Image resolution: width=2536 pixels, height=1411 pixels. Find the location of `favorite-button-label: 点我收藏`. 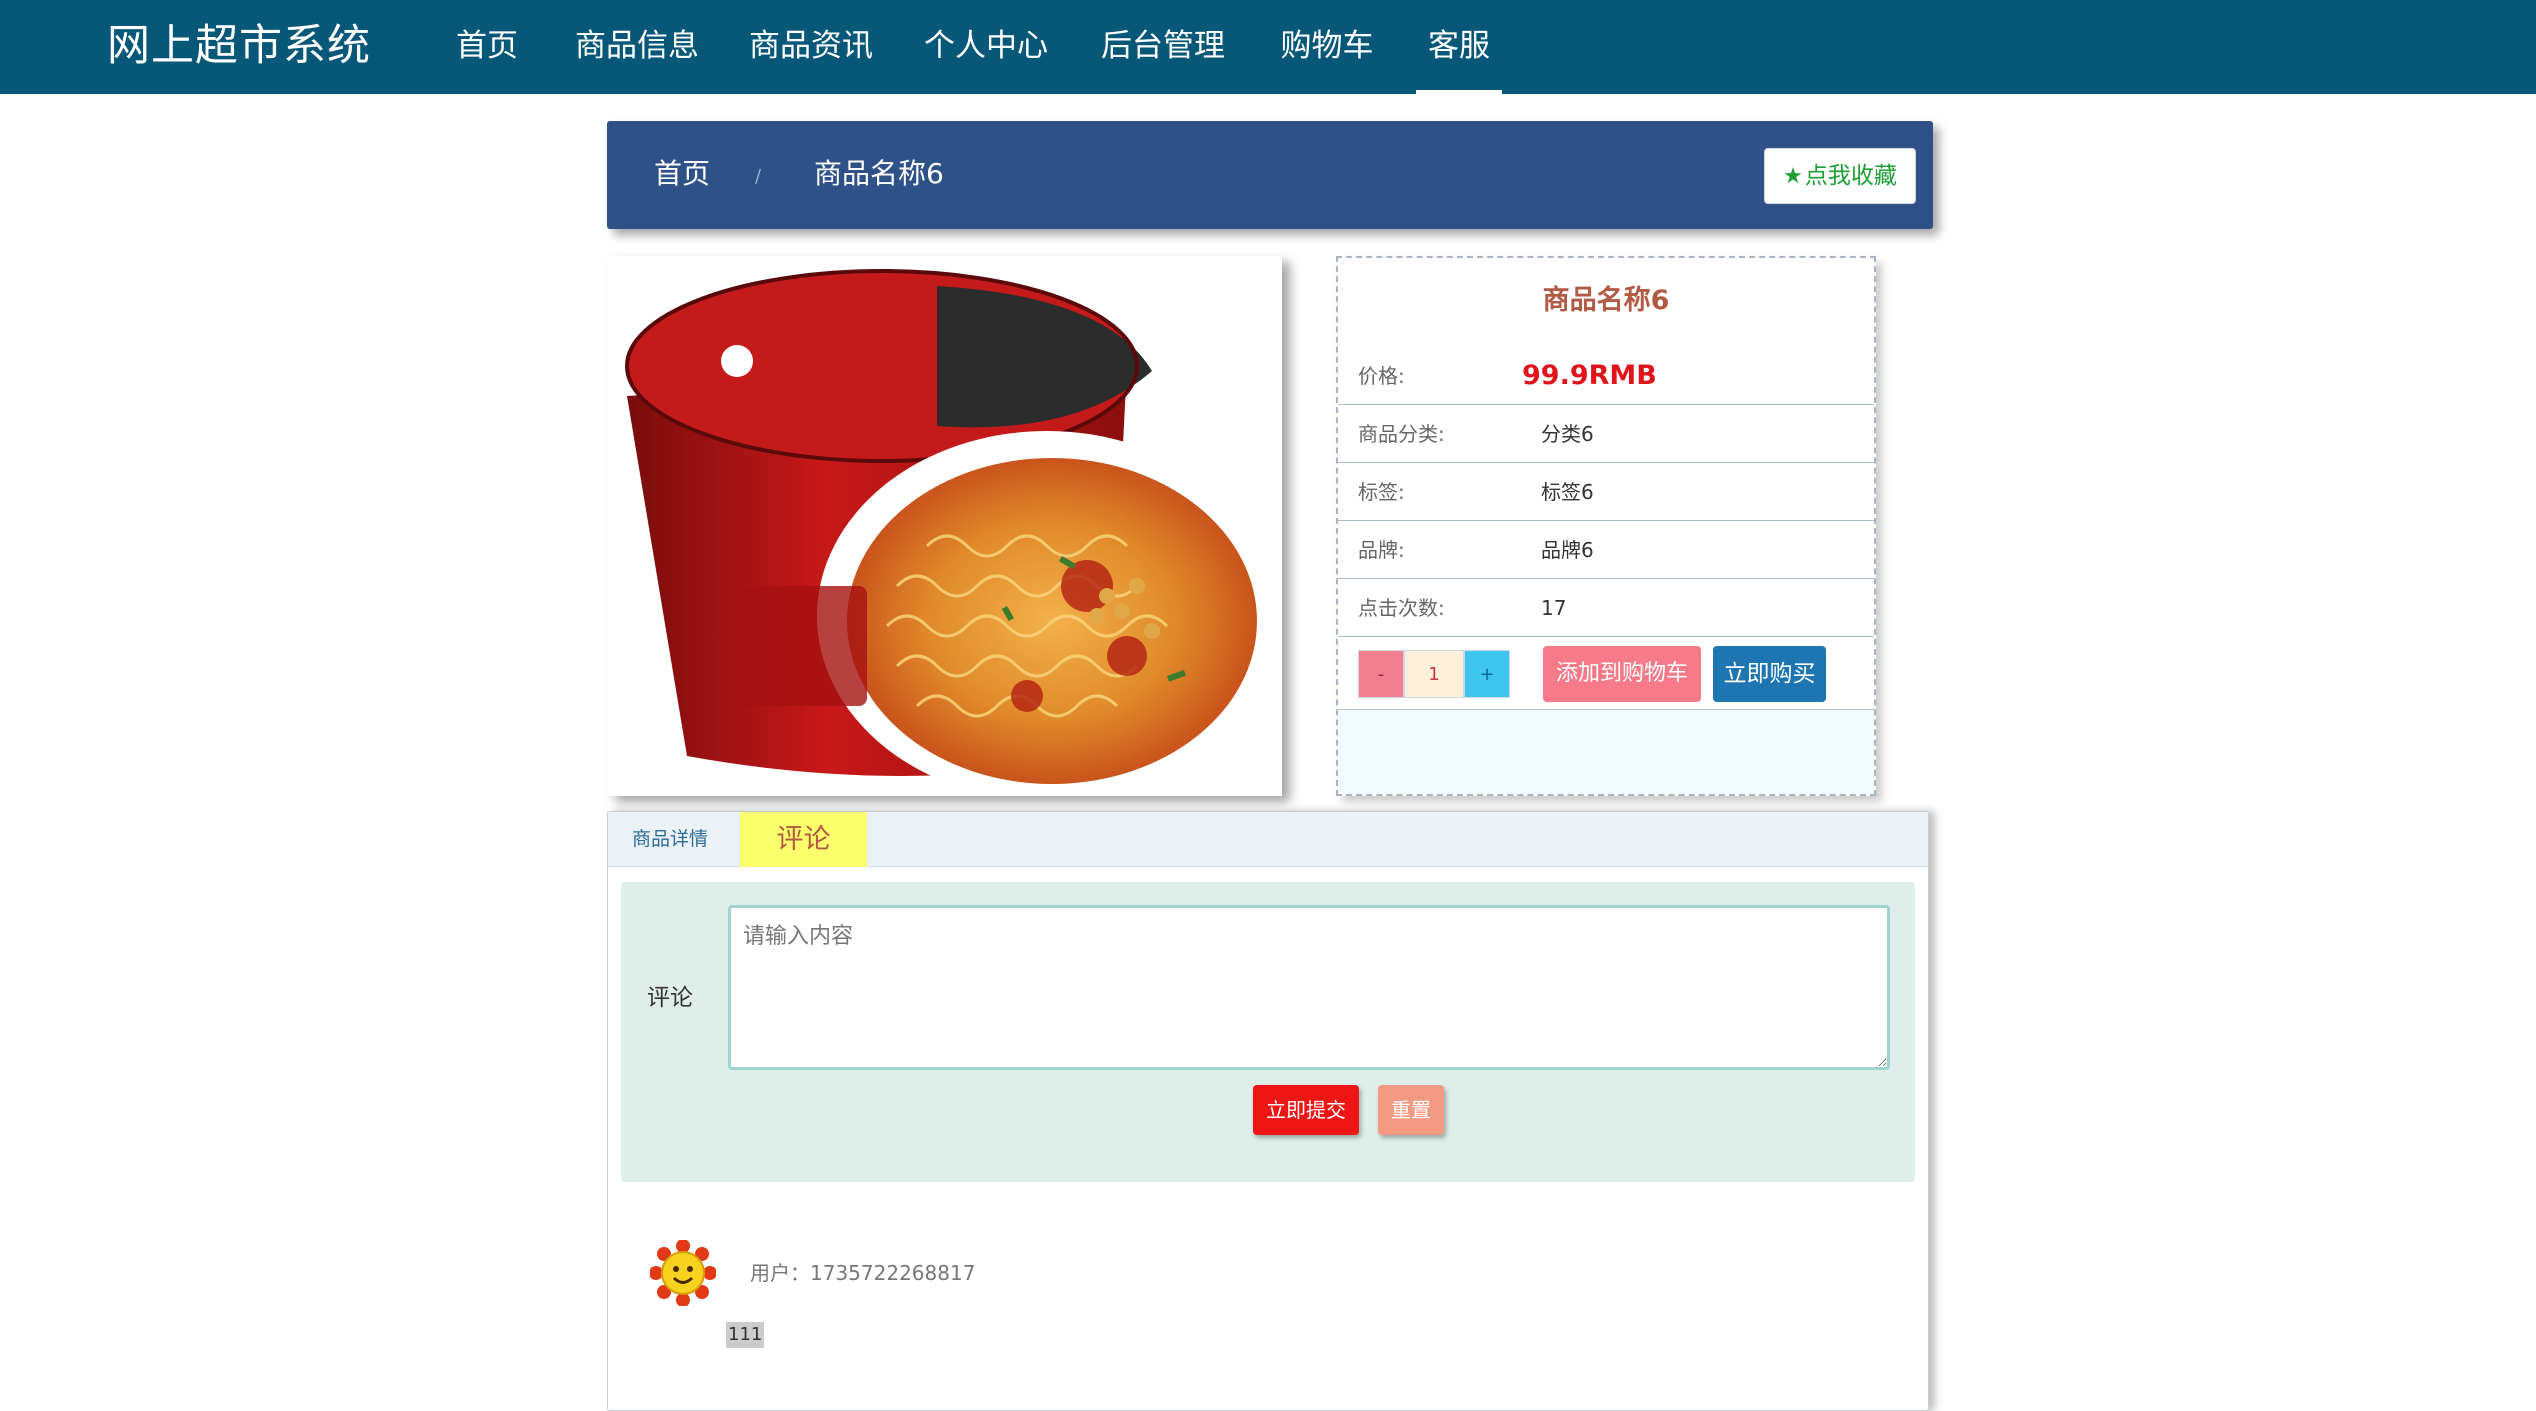

favorite-button-label: 点我收藏 is located at coordinates (1850, 176).